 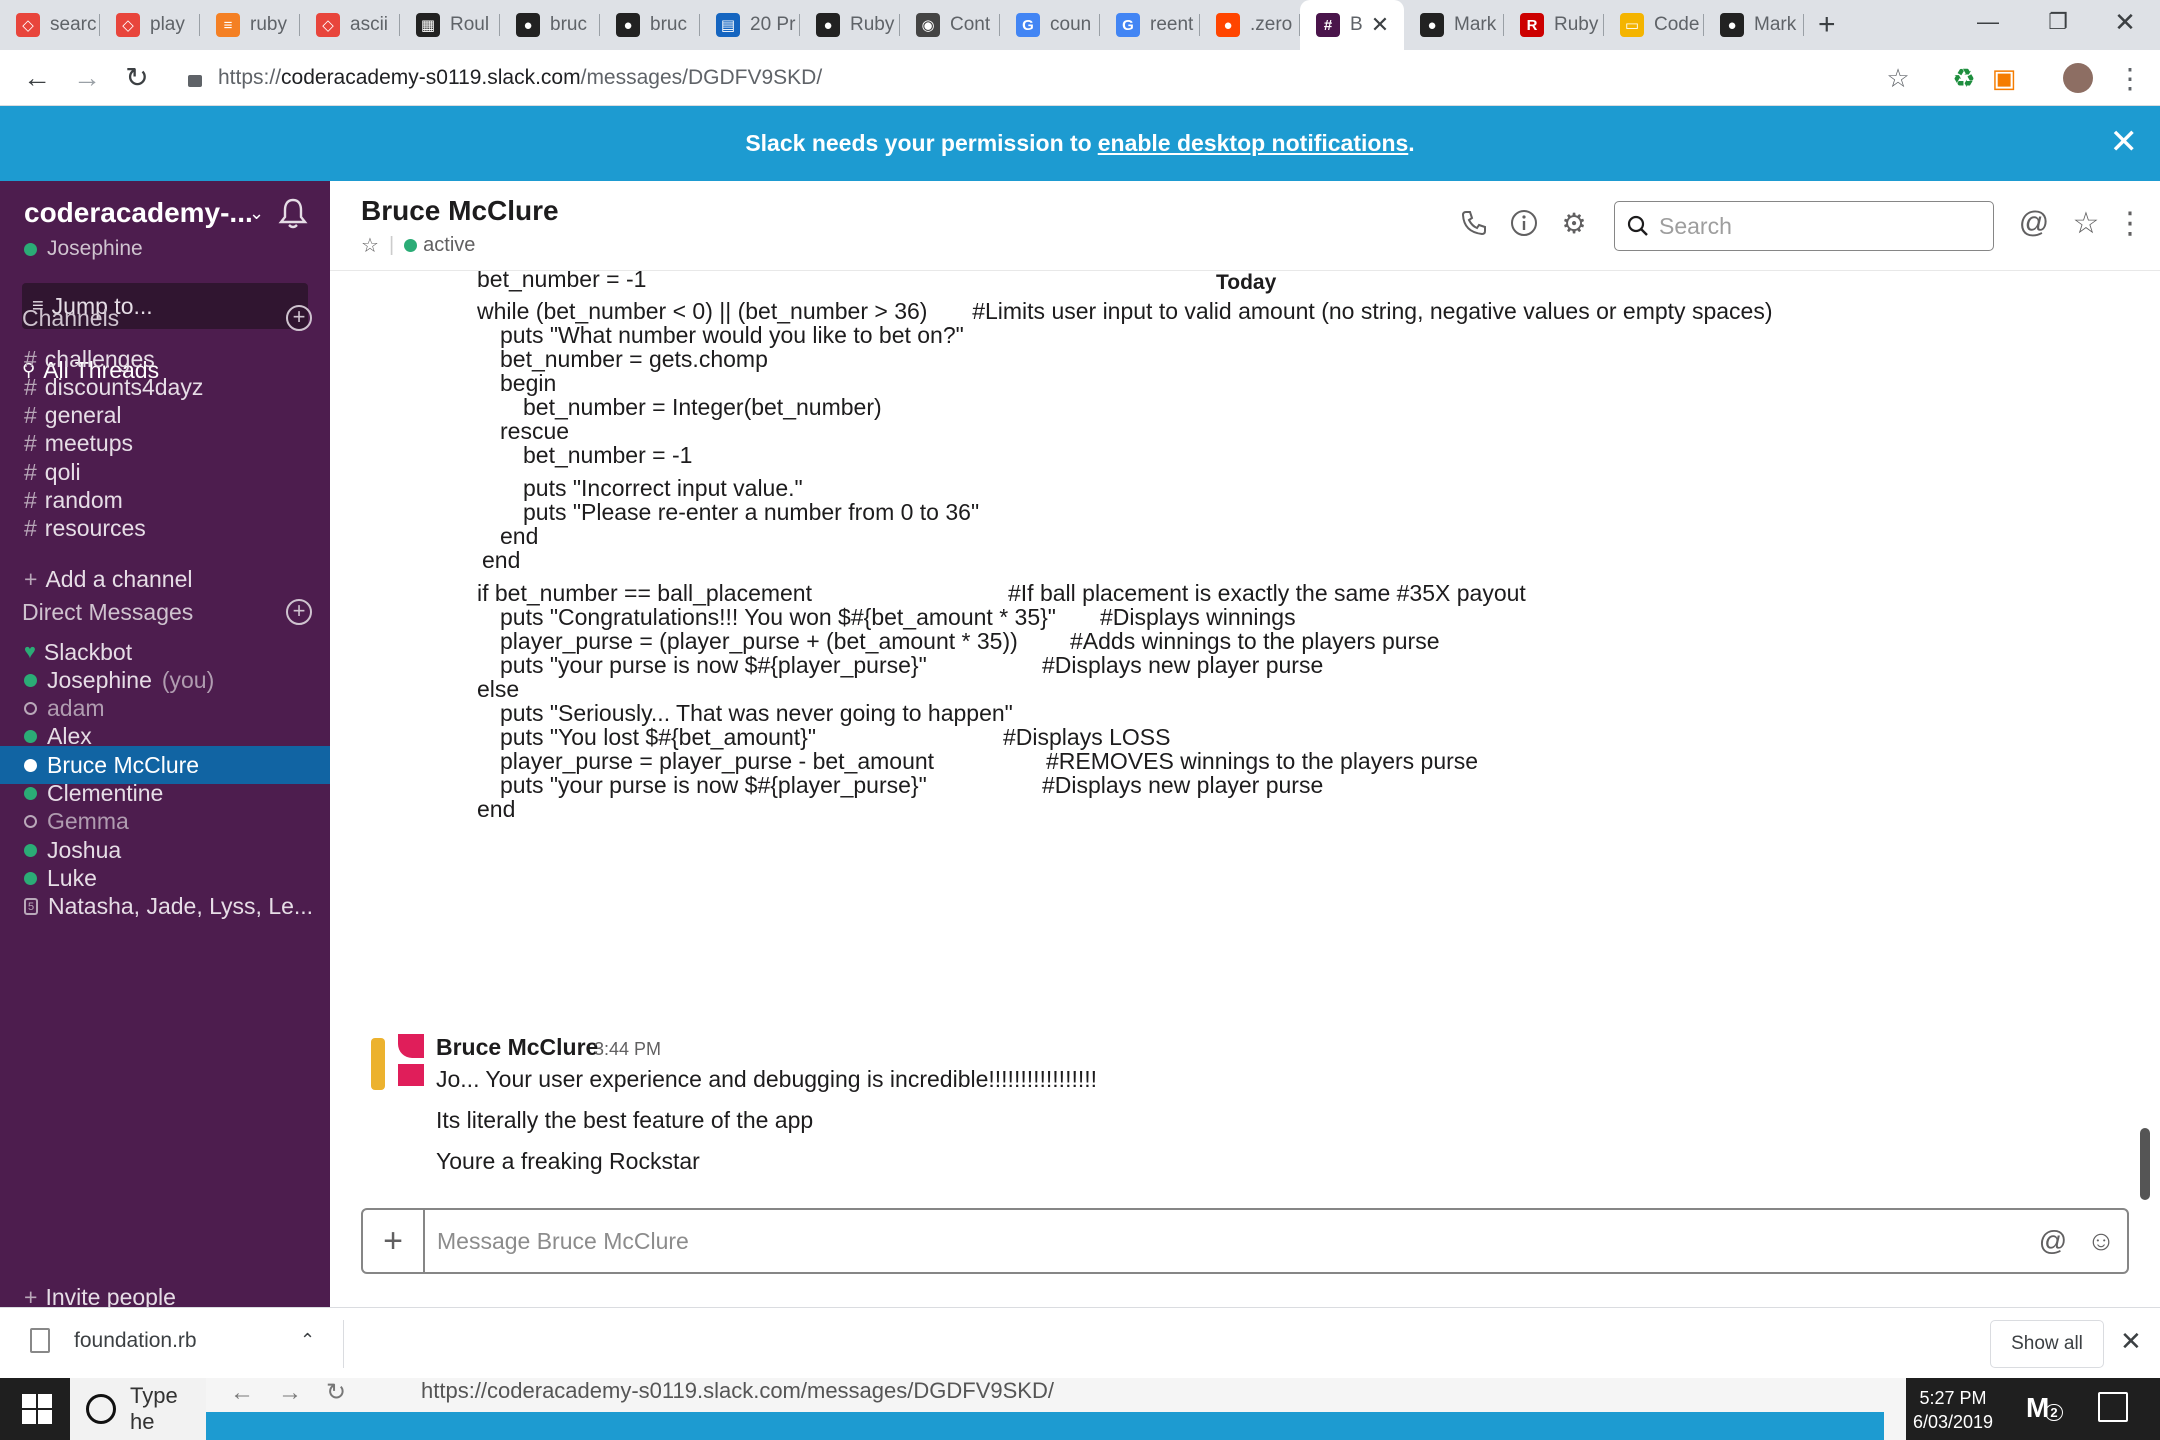 I want to click on invite-people-link: + Invite people, so click(x=165, y=1293).